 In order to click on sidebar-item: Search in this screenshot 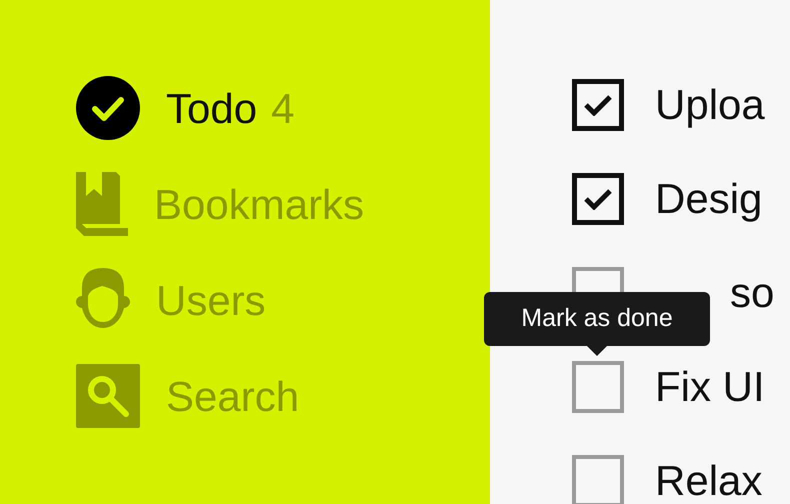, I will do `click(188, 396)`.